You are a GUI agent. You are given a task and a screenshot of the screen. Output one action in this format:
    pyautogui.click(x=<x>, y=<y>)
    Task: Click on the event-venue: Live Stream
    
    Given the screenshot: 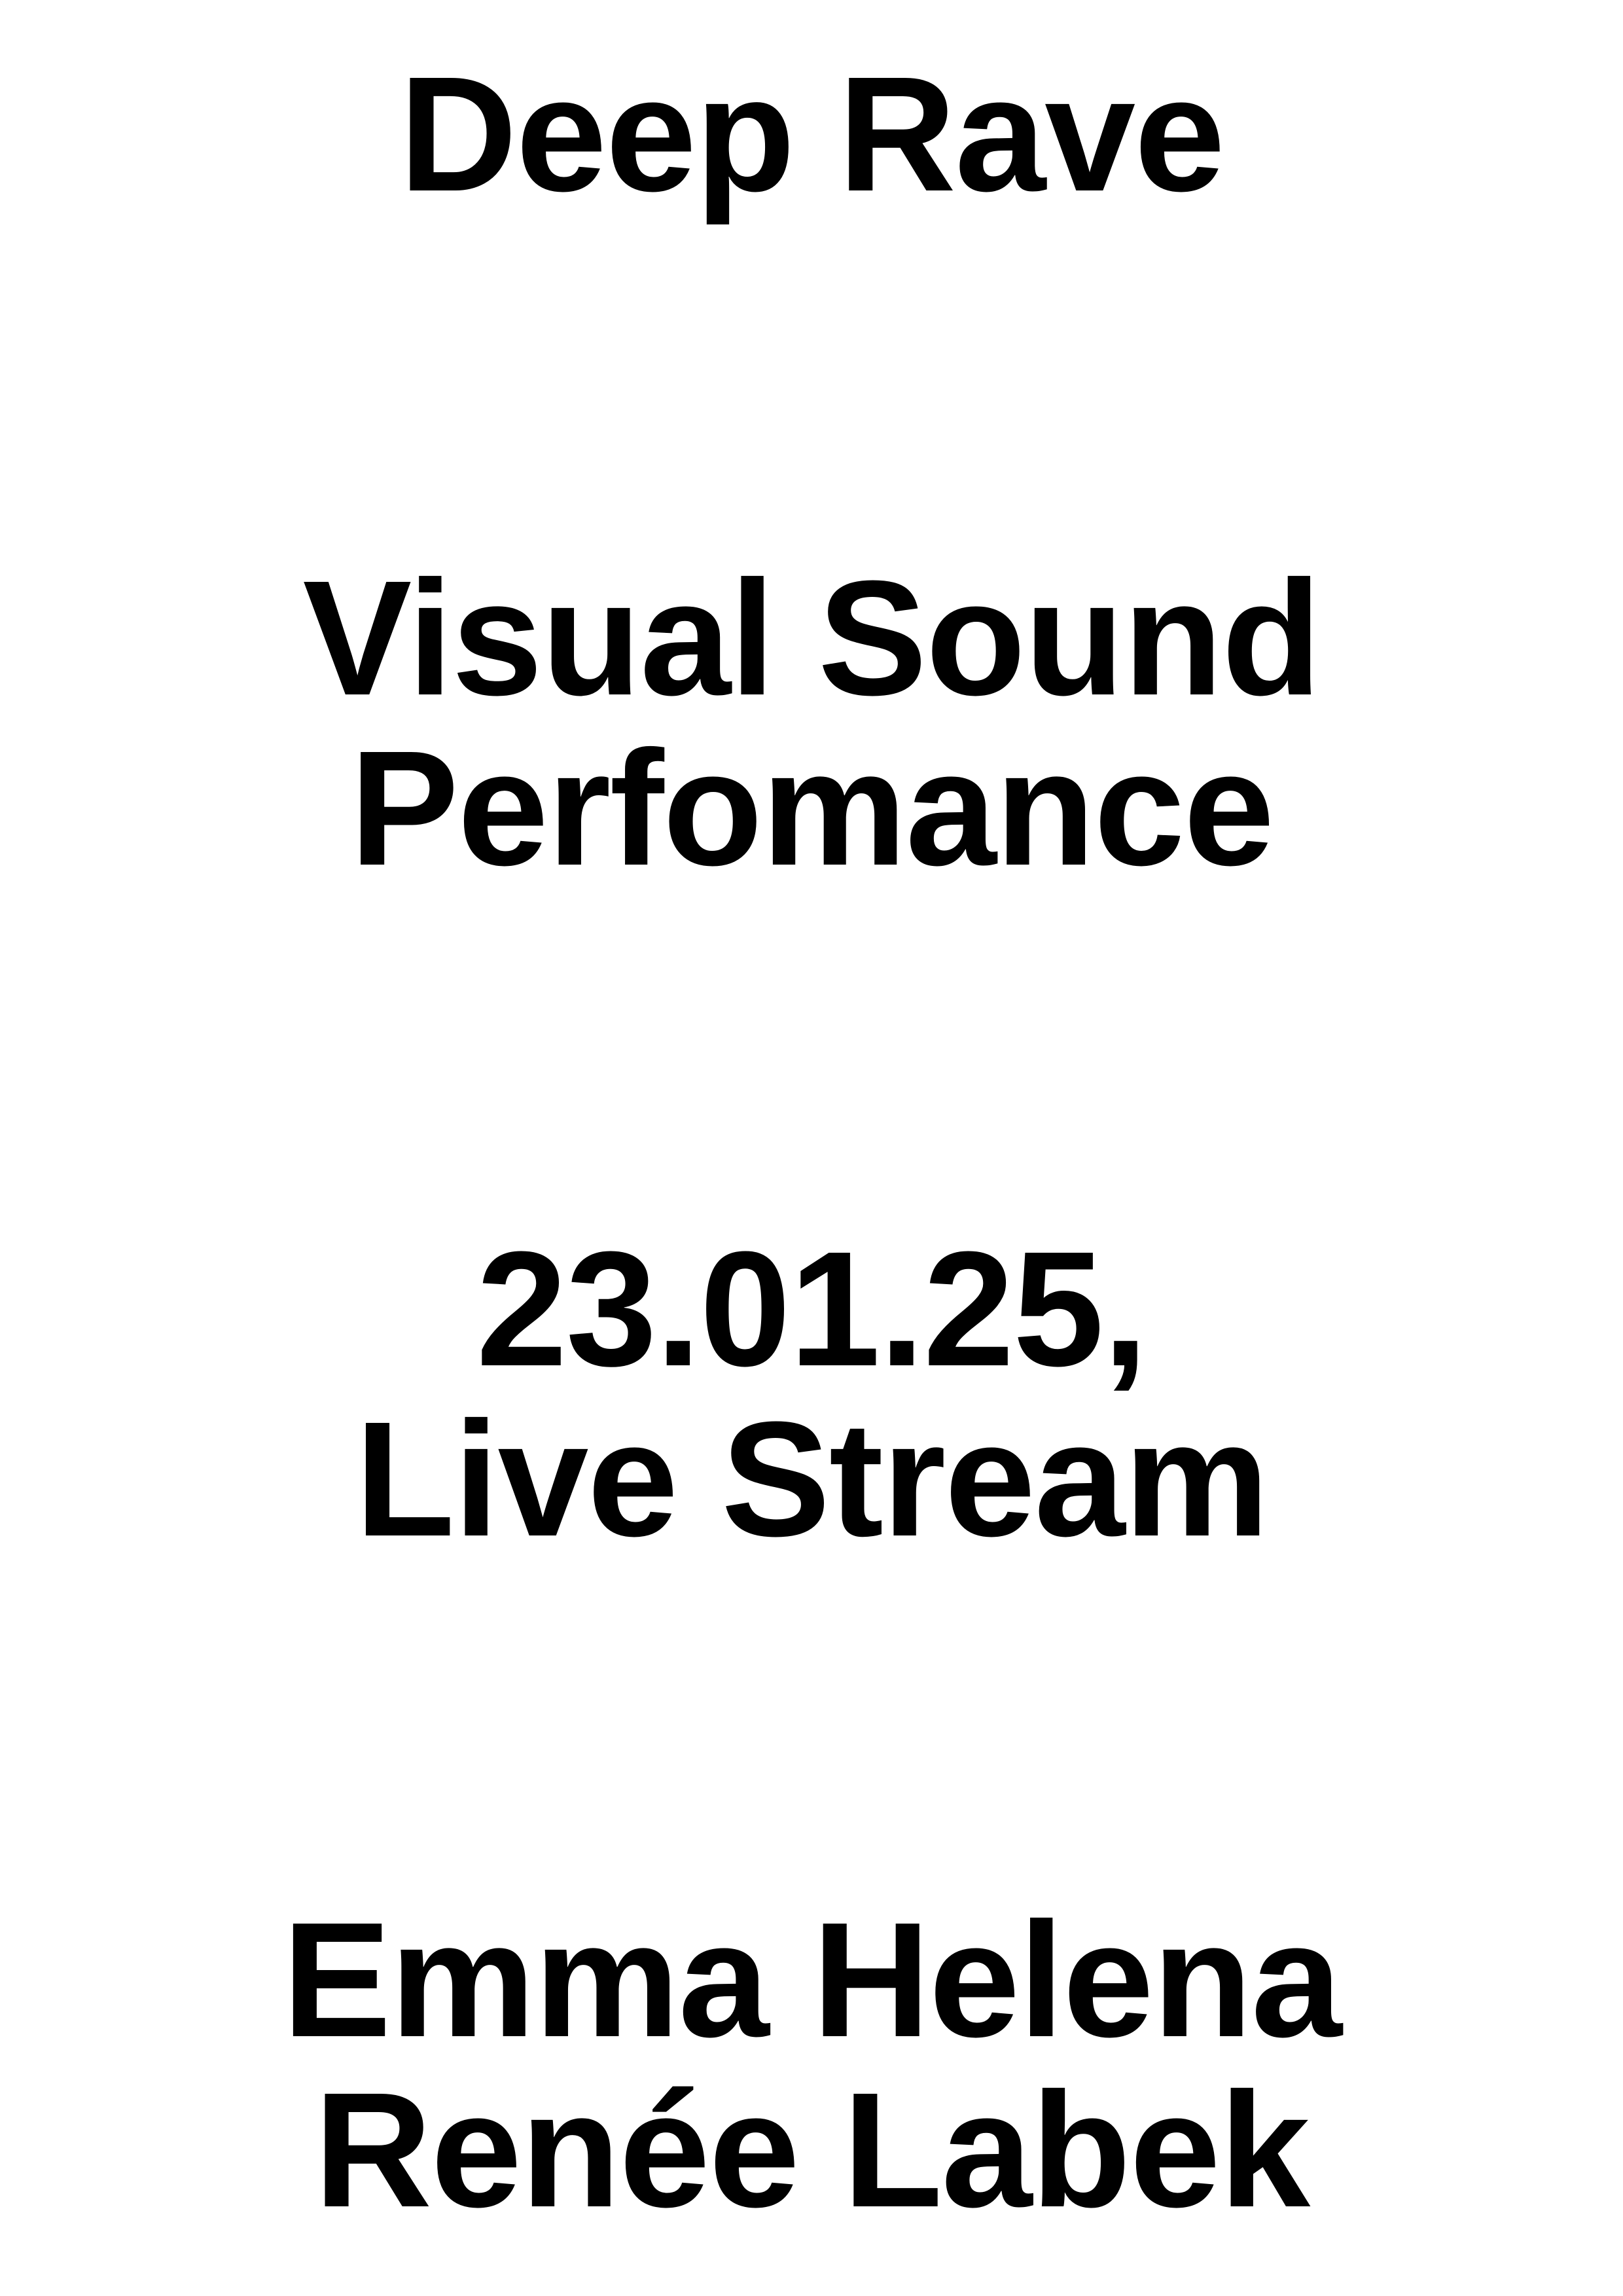 What is the action you would take?
    pyautogui.click(x=812, y=1479)
    